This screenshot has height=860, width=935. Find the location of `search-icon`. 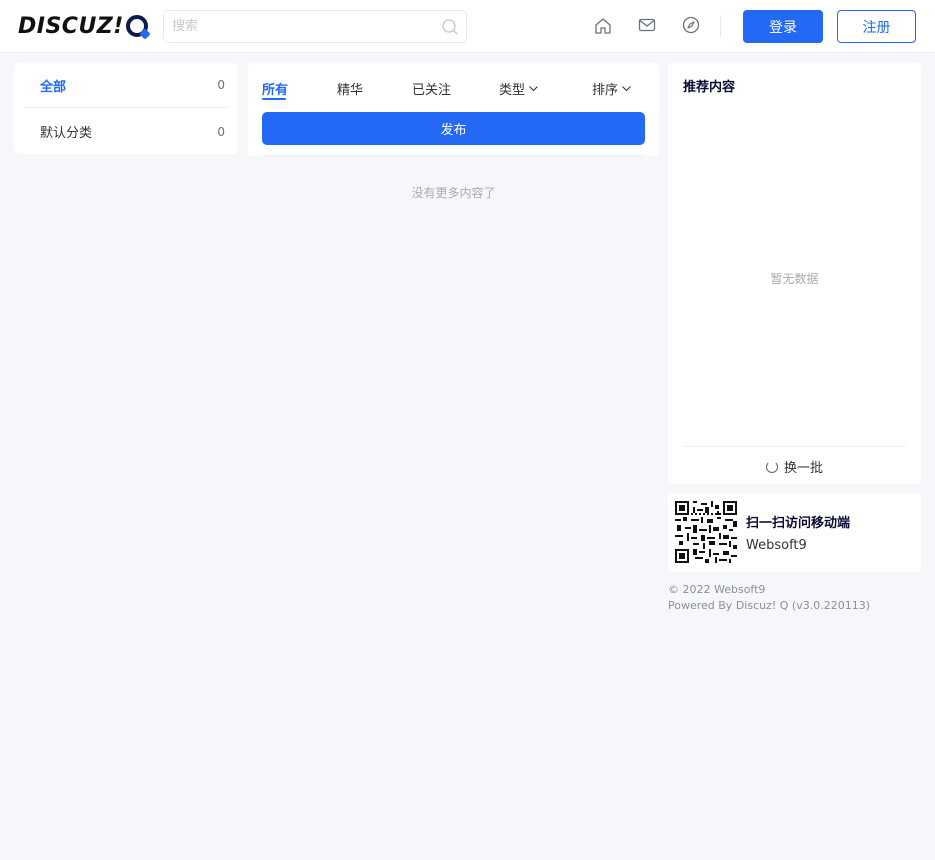

search-icon is located at coordinates (450, 27).